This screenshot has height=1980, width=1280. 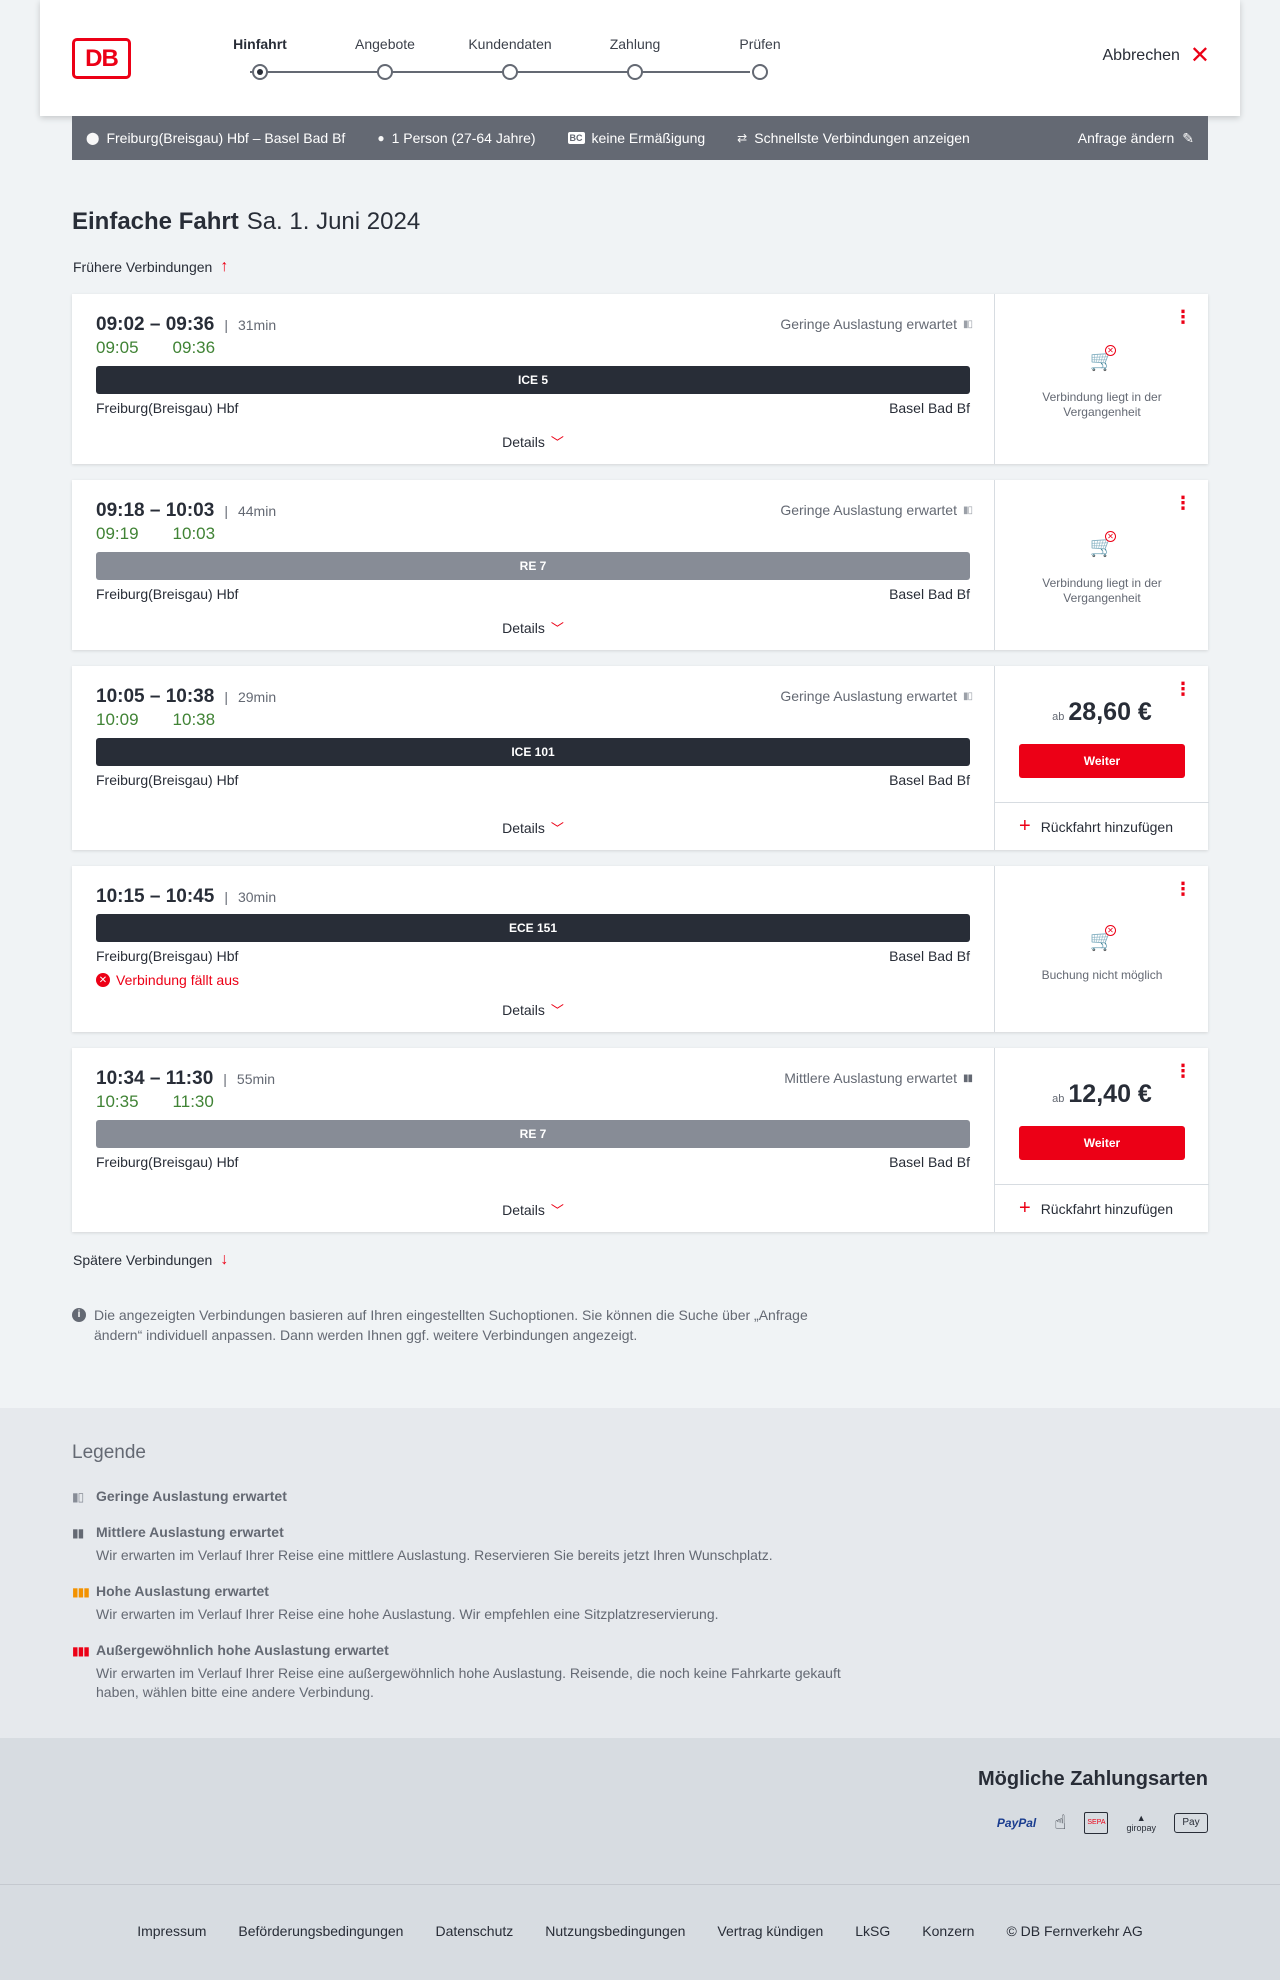 I want to click on later-connections-link: Spätere Verbindungen ↓, so click(x=150, y=1260).